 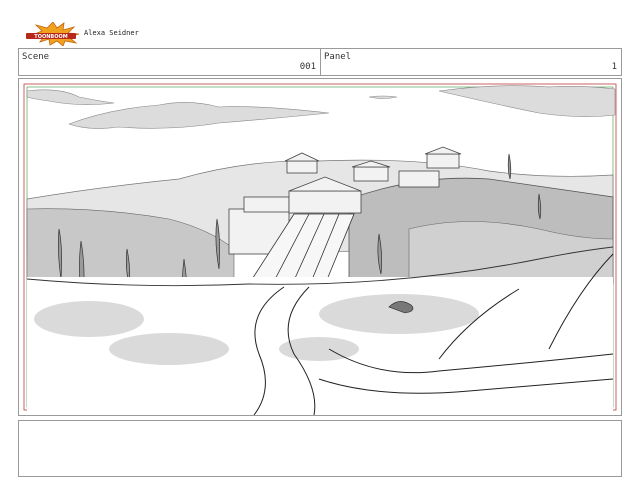 I want to click on author-name: Alexa Seidner, so click(x=111, y=33).